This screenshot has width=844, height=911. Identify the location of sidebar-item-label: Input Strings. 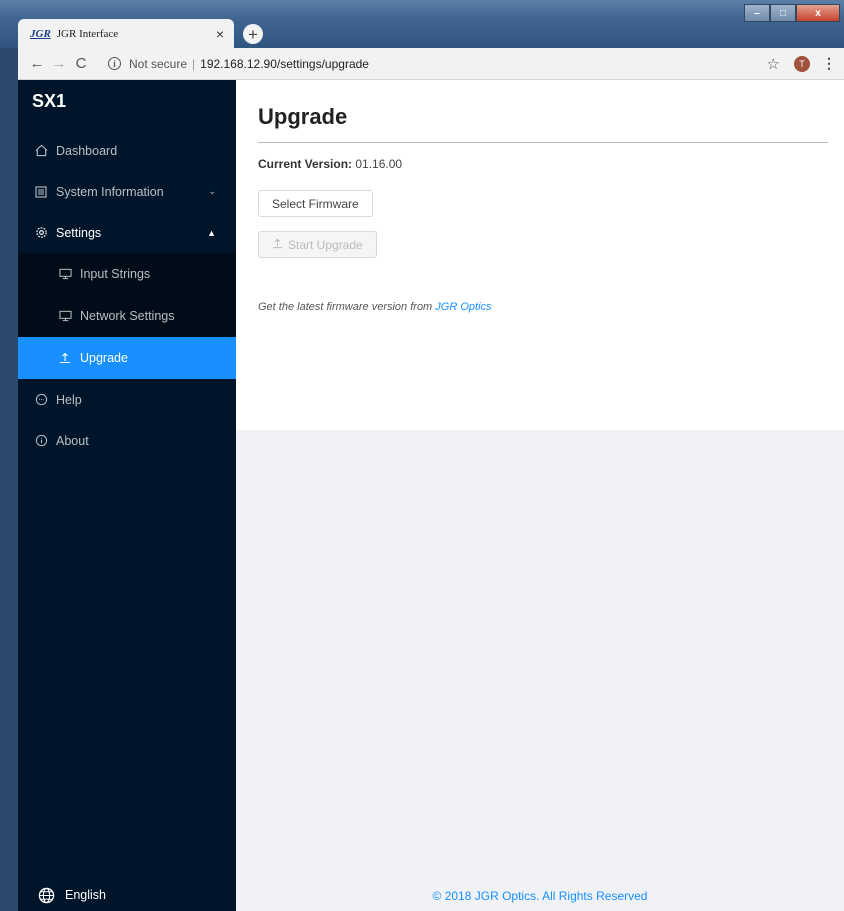
(115, 274).